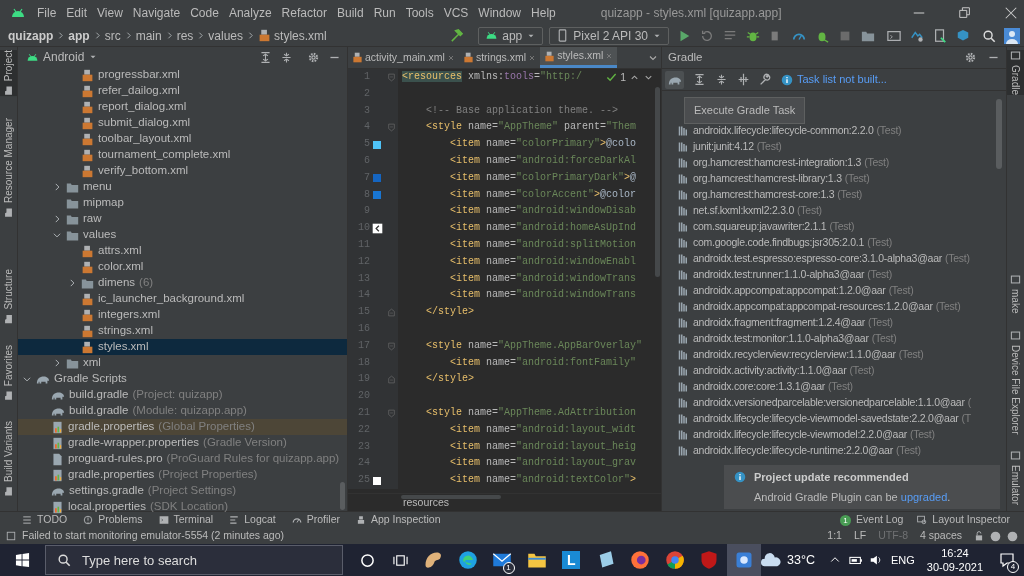  I want to click on tree-item: mipmap, so click(182, 203).